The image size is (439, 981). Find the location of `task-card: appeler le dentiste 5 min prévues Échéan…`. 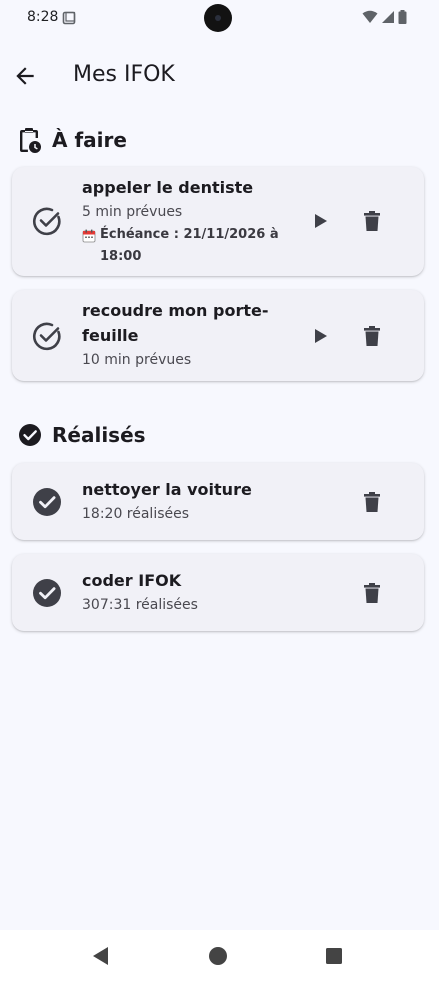

task-card: appeler le dentiste 5 min prévues Échéan… is located at coordinates (218, 221).